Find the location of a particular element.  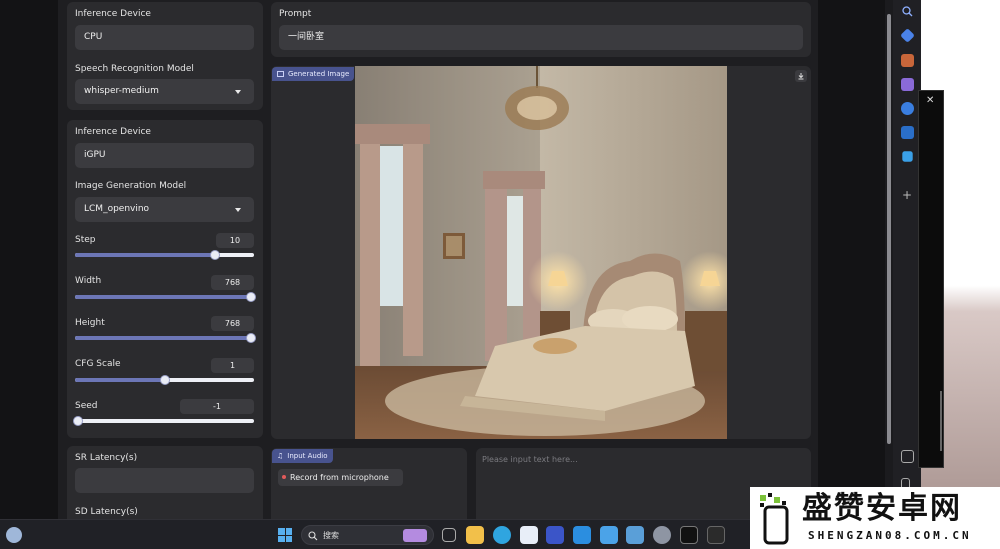

step-label: Step is located at coordinates (85, 240).